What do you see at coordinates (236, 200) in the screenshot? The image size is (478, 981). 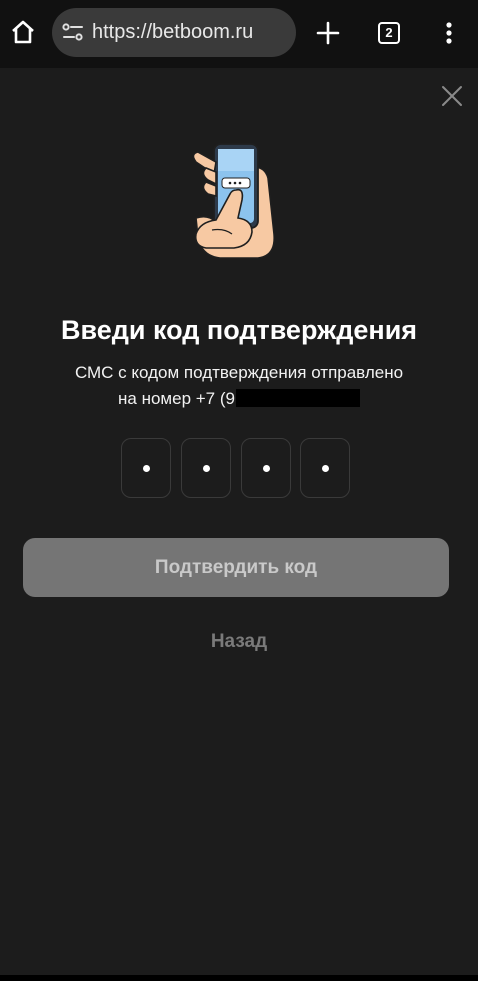 I see `phone-in-hand-illustration` at bounding box center [236, 200].